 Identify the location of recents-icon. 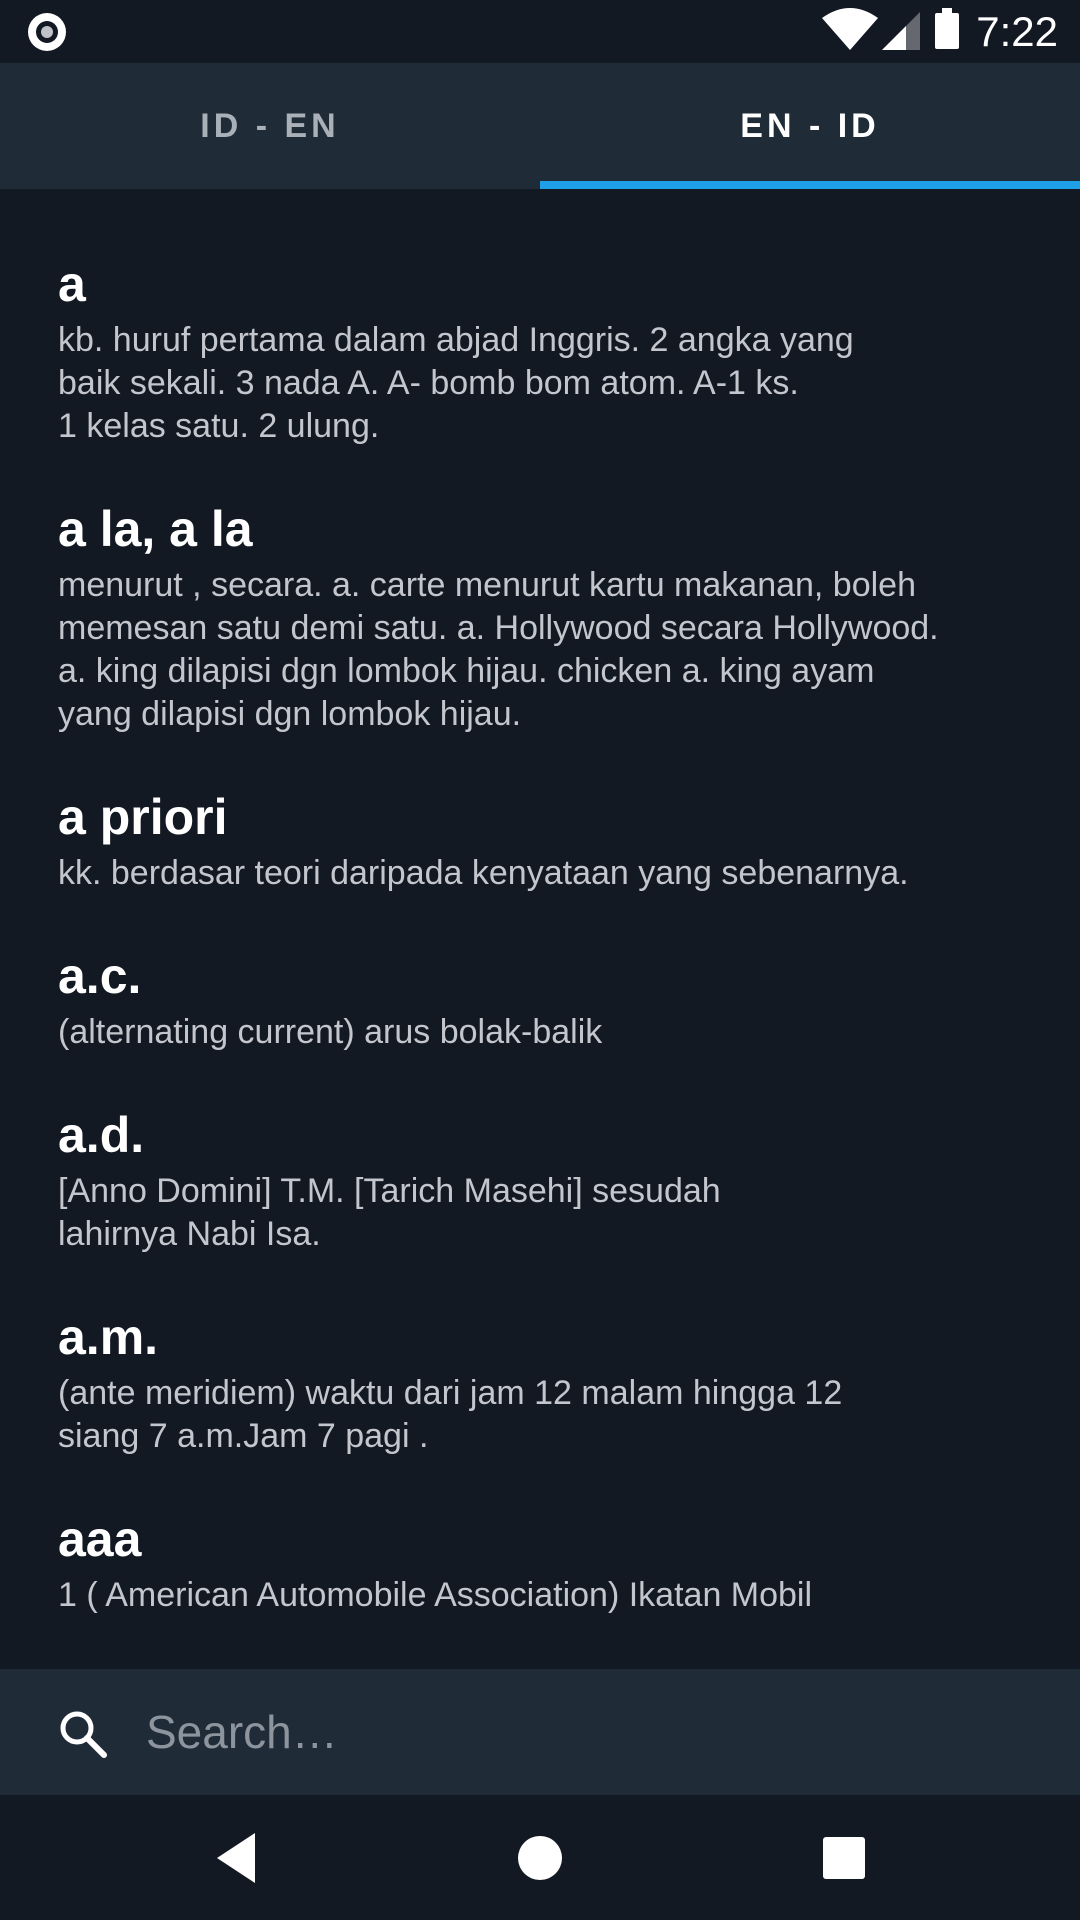
(844, 1858).